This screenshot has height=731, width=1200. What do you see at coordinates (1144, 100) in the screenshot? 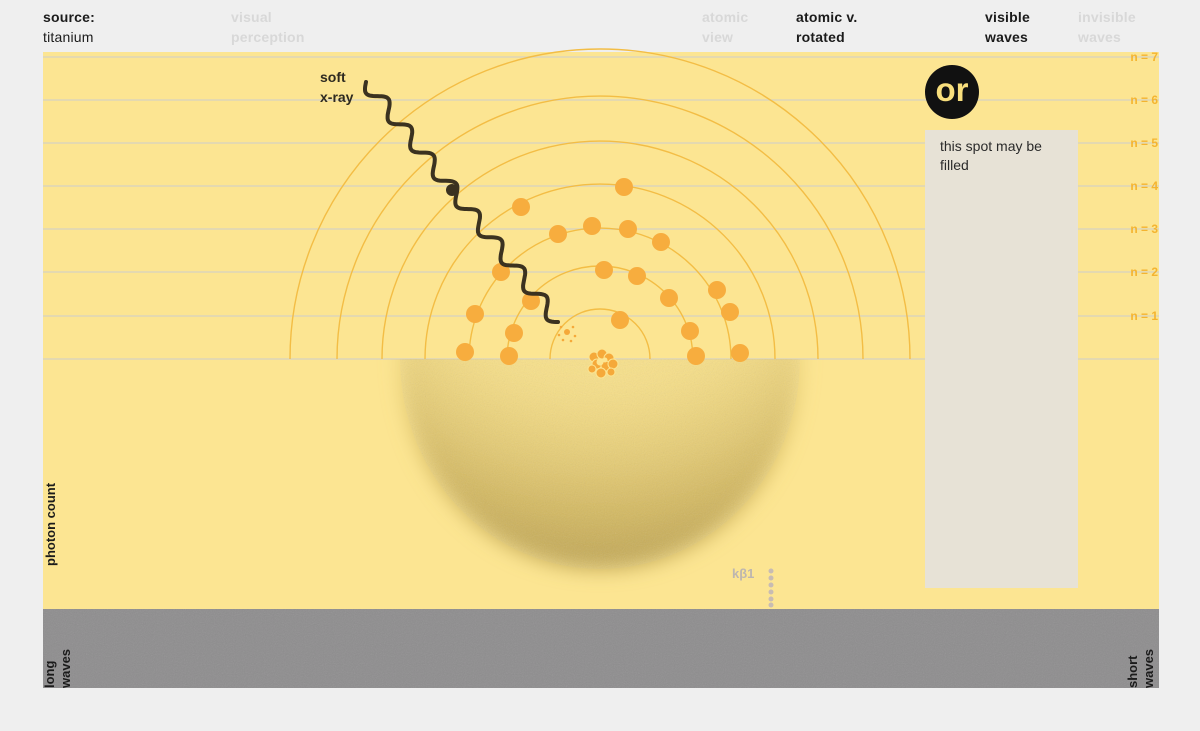
I see `shell-label: n = 6` at bounding box center [1144, 100].